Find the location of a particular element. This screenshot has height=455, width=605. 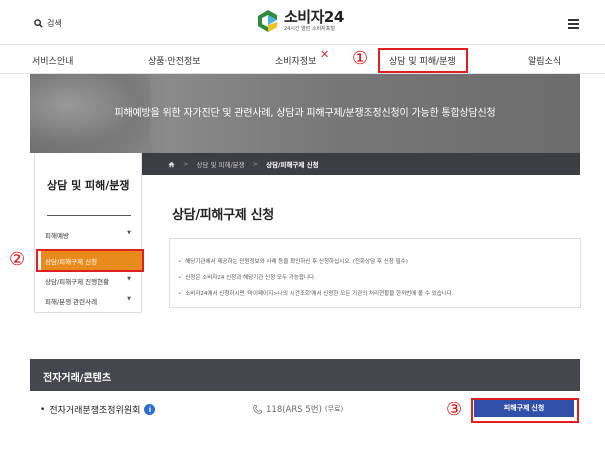

breadcrumb-item: 상담 및 피해/분쟁 is located at coordinates (220, 164).